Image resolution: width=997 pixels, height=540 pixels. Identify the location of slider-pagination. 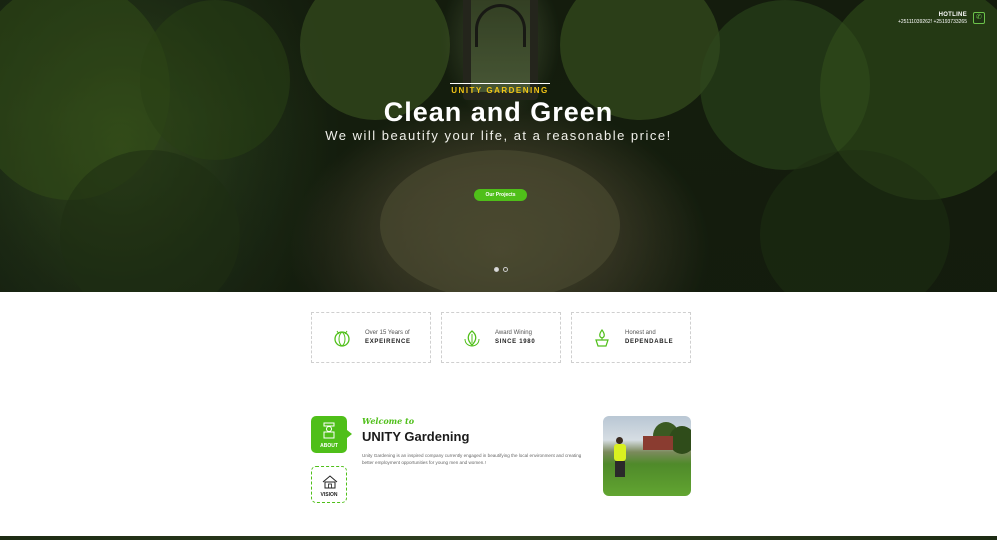
(501, 269).